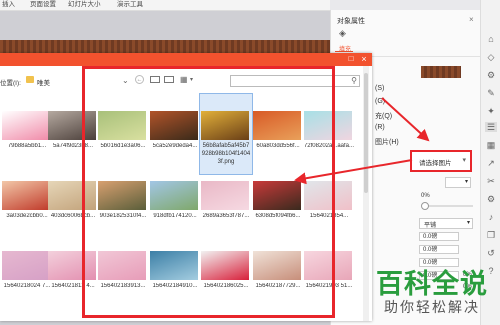  Describe the element at coordinates (405, 119) in the screenshot. I see `arrow-to-dropdown` at that location.